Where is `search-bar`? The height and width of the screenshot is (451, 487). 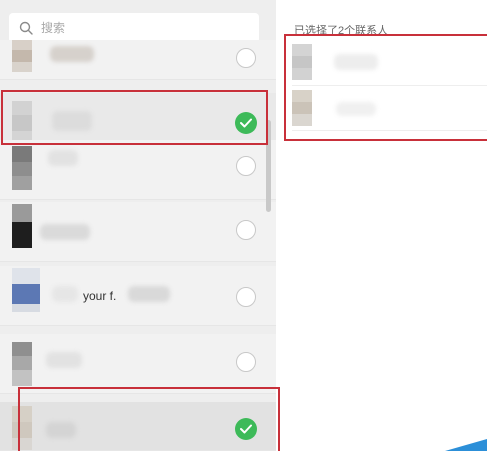 search-bar is located at coordinates (134, 28).